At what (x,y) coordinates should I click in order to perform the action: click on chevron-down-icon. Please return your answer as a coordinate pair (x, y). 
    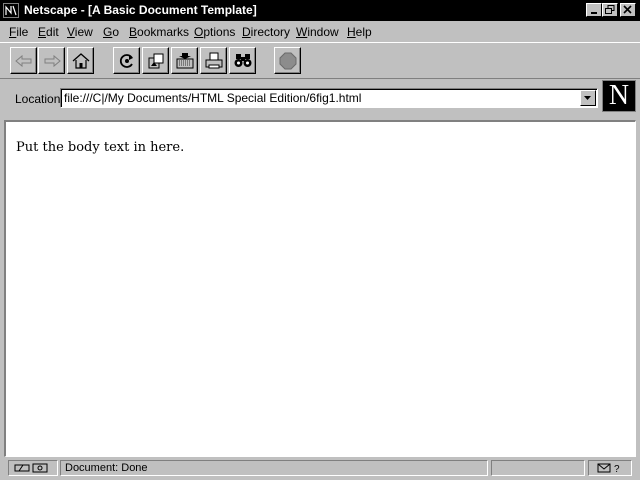
    Looking at the image, I should click on (587, 98).